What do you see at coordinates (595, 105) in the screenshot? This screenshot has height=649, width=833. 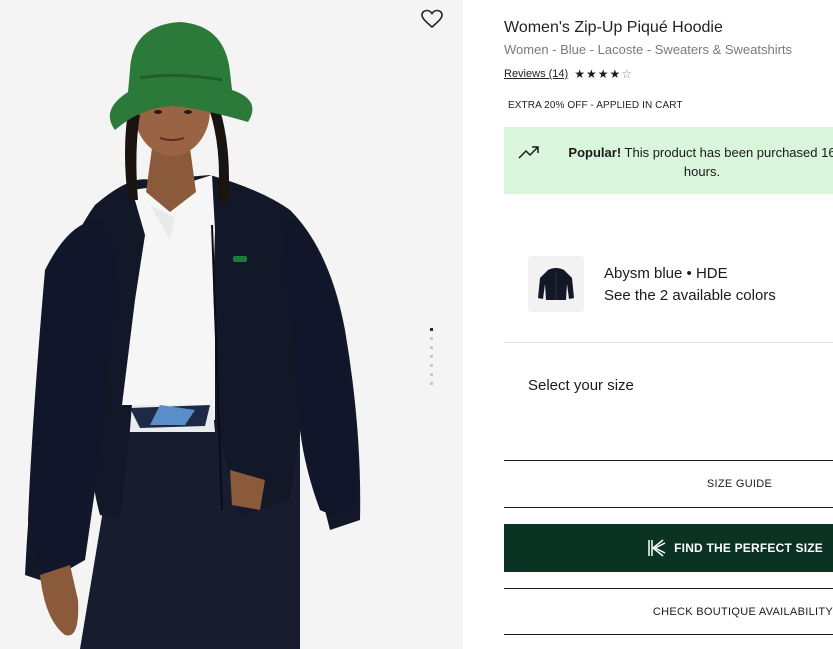 I see `promo-text: EXTRA 20% OFF - APPLIED IN CART` at bounding box center [595, 105].